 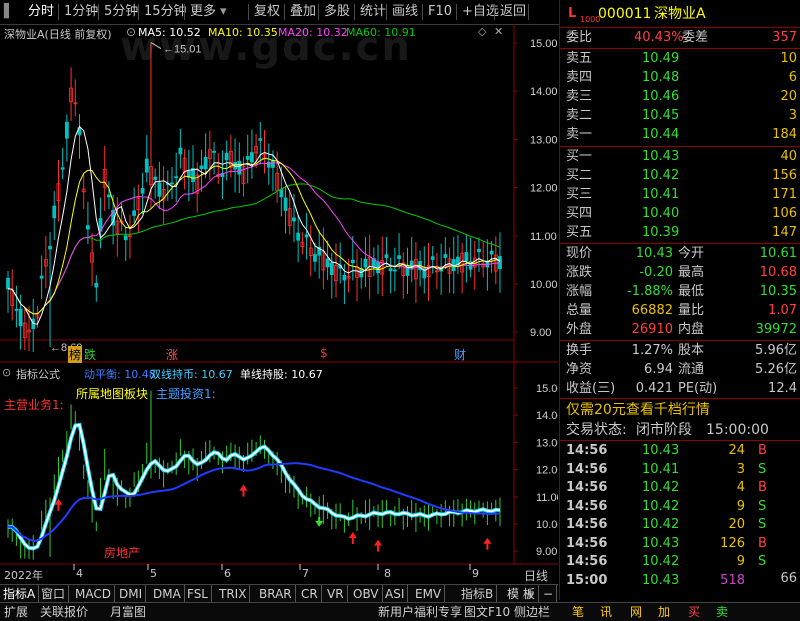 What do you see at coordinates (606, 612) in the screenshot?
I see `news-icon: 讯` at bounding box center [606, 612].